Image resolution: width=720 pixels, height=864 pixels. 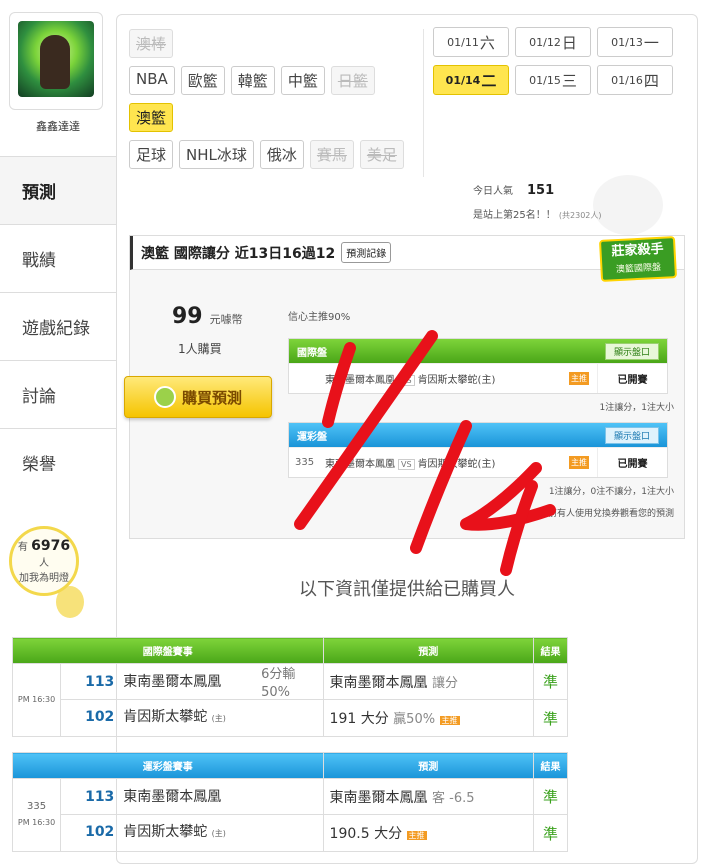 I want to click on popularity-box: 今日人氣 151 是站上第25名！！ (共2302人), so click(x=537, y=202).